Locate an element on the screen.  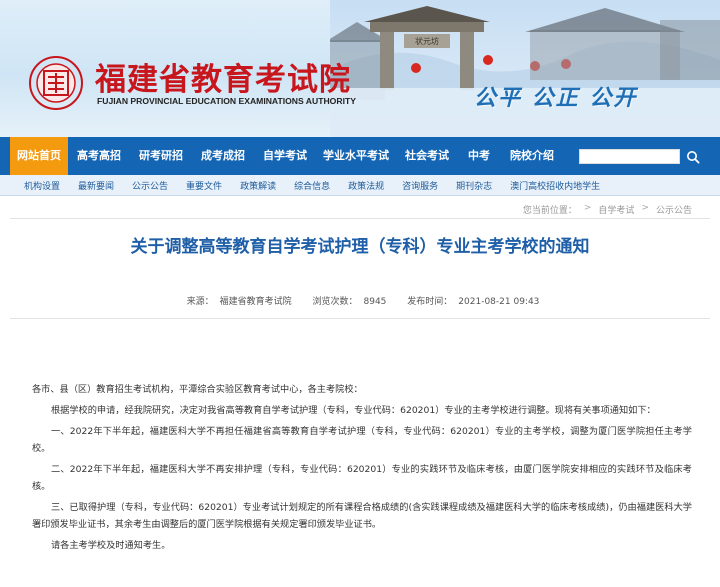
breadcrumb-item-gonggao: 公示公告 is located at coordinates (674, 209).